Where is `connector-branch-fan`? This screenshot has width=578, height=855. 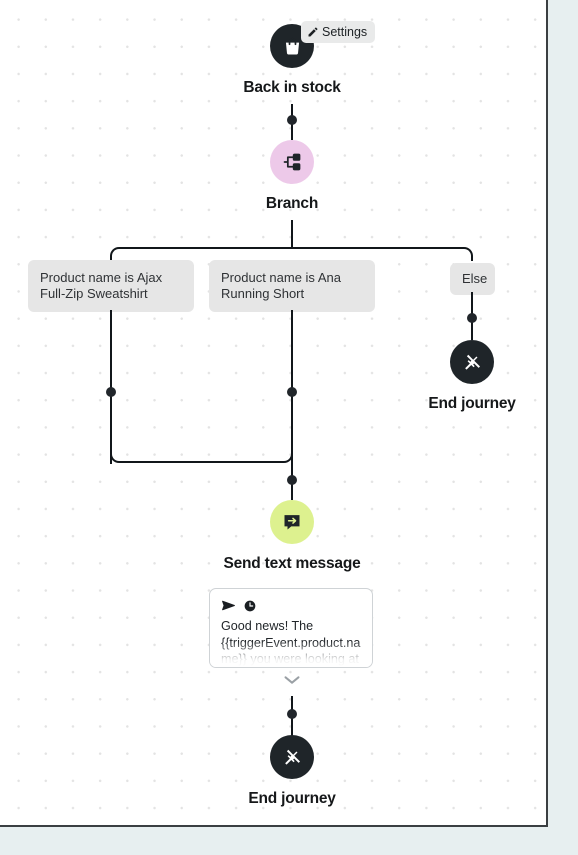
connector-branch-fan is located at coordinates (291, 254).